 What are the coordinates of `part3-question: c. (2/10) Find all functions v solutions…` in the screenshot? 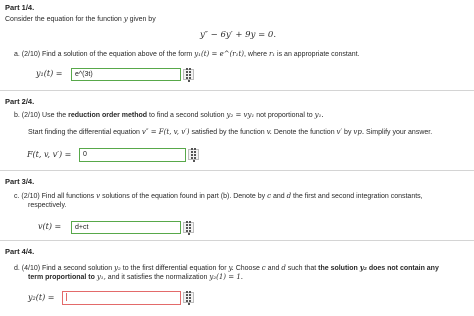 It's located at (218, 196).